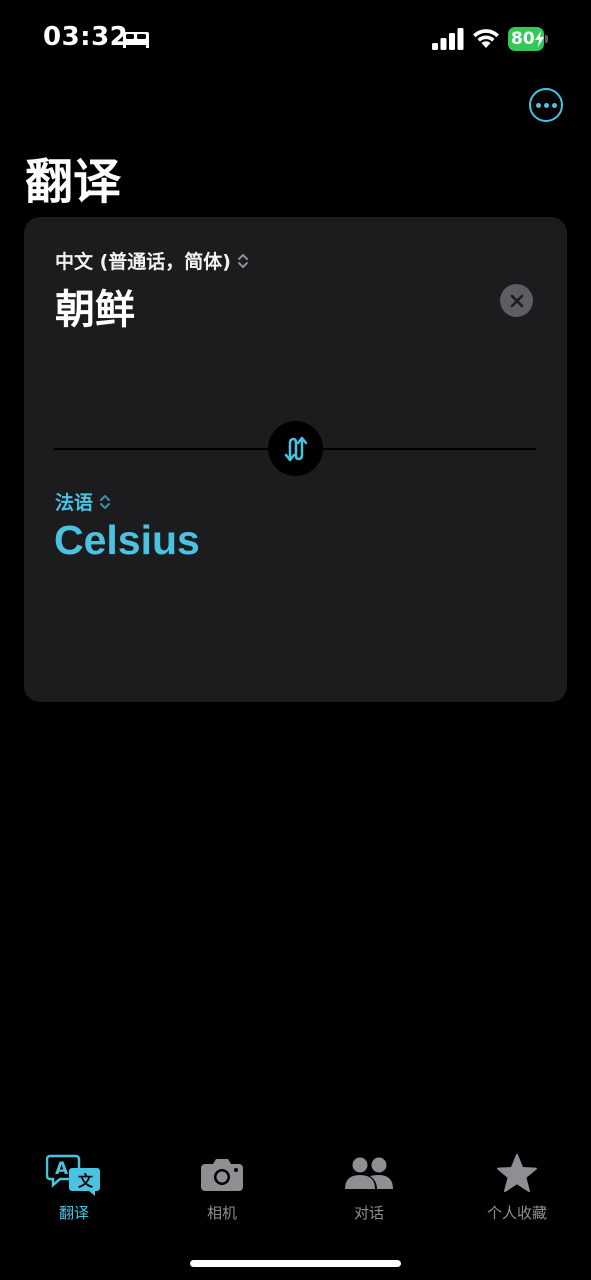 This screenshot has height=1280, width=591. Describe the element at coordinates (486, 38) in the screenshot. I see `wifi-icon` at that location.